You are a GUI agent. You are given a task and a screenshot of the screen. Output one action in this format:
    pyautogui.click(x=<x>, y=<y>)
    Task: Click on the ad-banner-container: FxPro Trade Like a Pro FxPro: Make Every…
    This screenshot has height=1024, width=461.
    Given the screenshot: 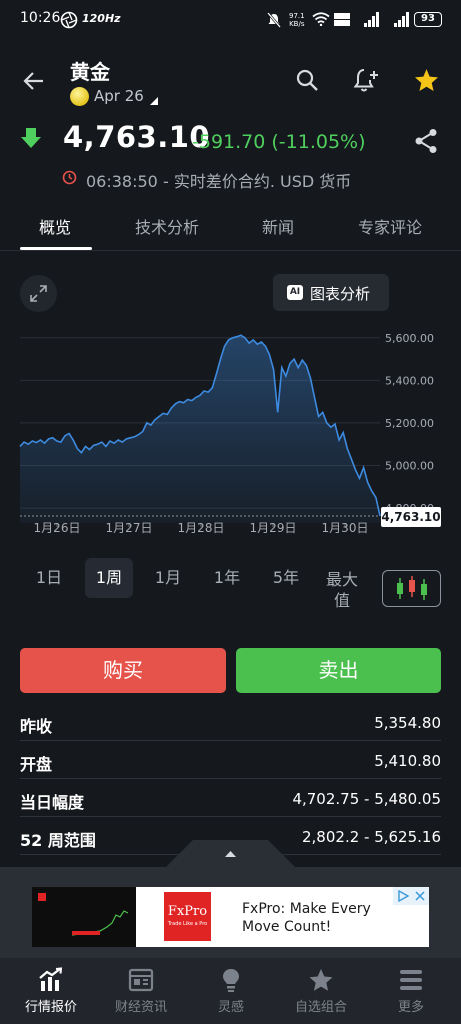 What is the action you would take?
    pyautogui.click(x=230, y=912)
    